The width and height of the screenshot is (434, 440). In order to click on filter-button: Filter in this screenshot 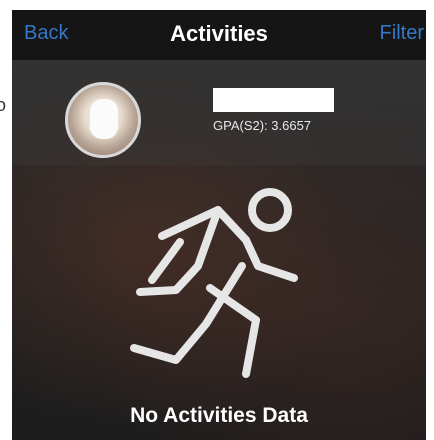, I will do `click(402, 33)`.